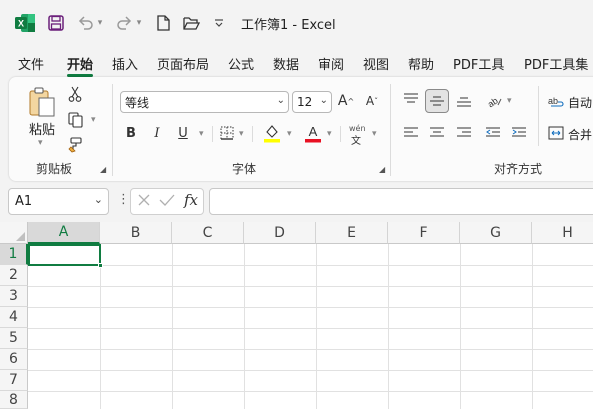 This screenshot has height=409, width=593. What do you see at coordinates (383, 169) in the screenshot?
I see `font-launcher-icon: ◢` at bounding box center [383, 169].